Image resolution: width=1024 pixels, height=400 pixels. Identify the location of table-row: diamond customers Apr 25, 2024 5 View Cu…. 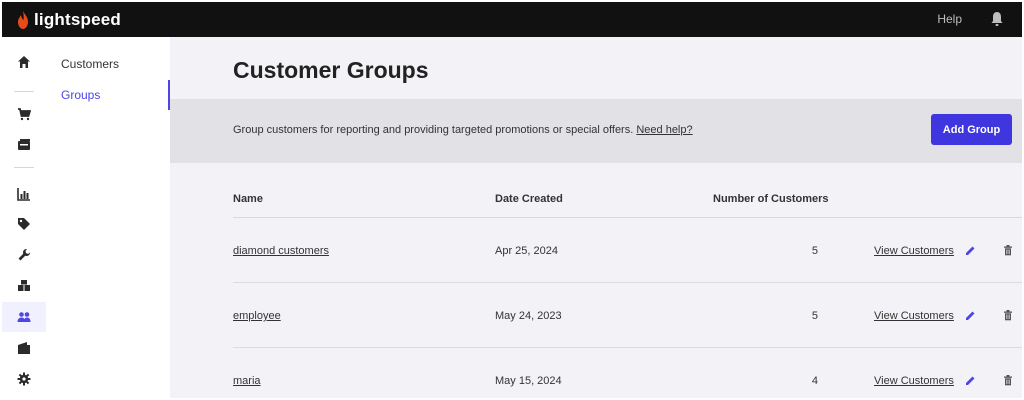
(627, 250).